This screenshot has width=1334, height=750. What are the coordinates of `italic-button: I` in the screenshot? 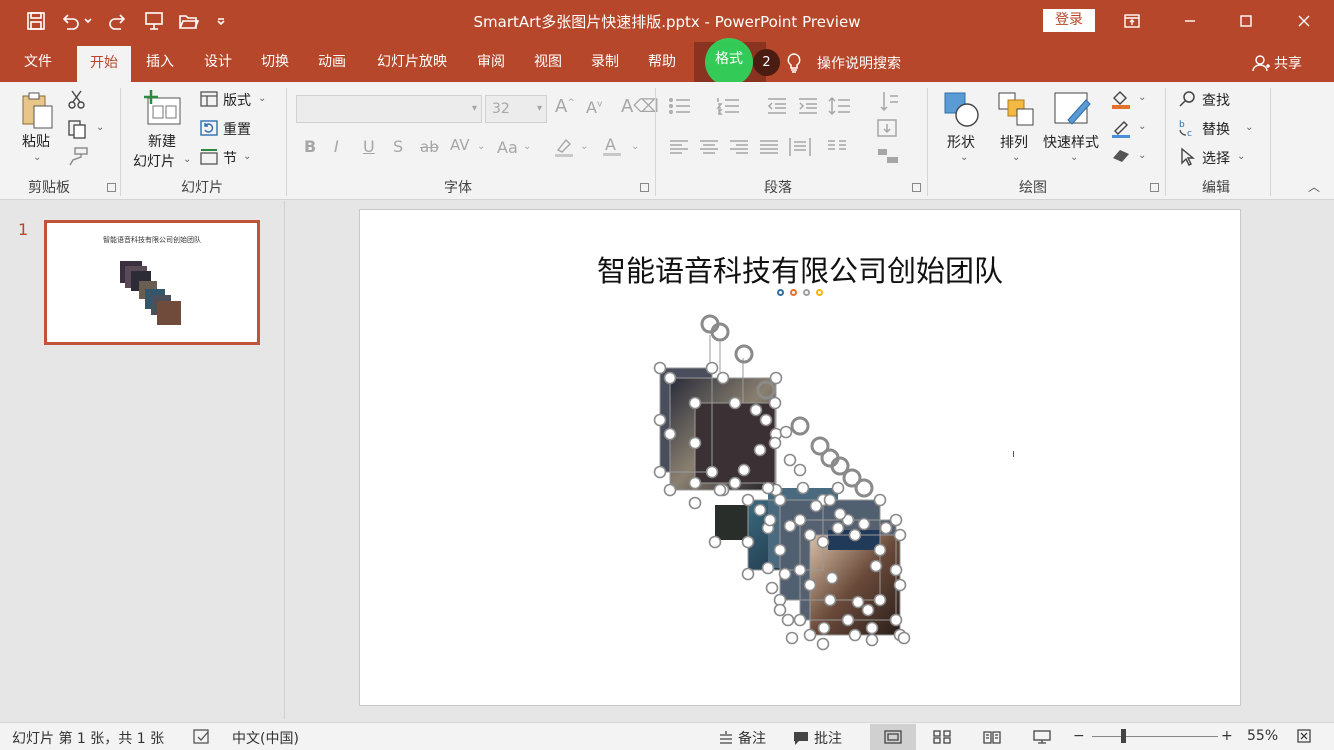 It's located at (336, 146).